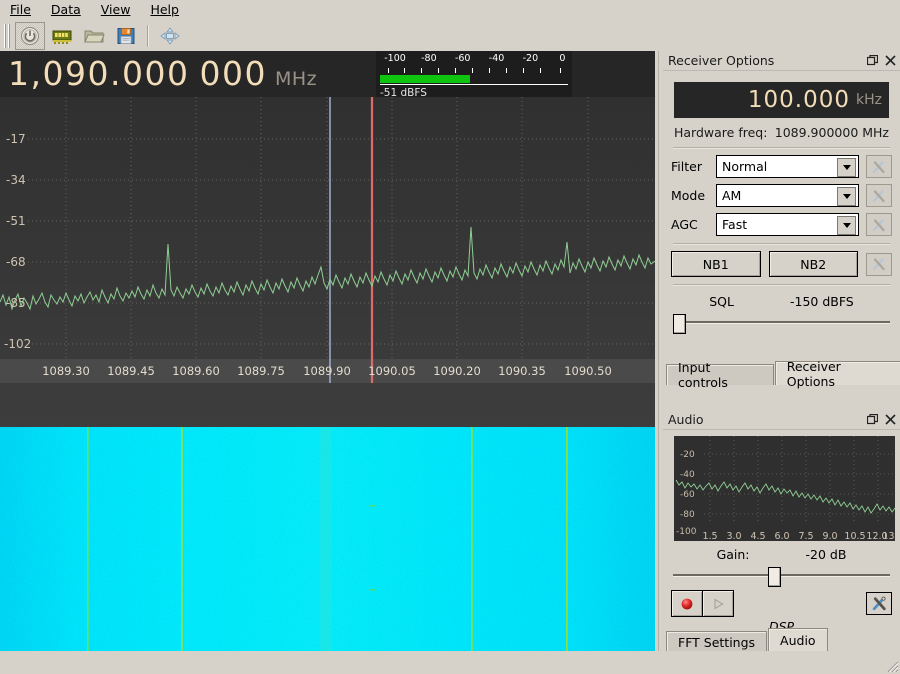 This screenshot has width=900, height=674. I want to click on filter-label: Filter, so click(686, 166).